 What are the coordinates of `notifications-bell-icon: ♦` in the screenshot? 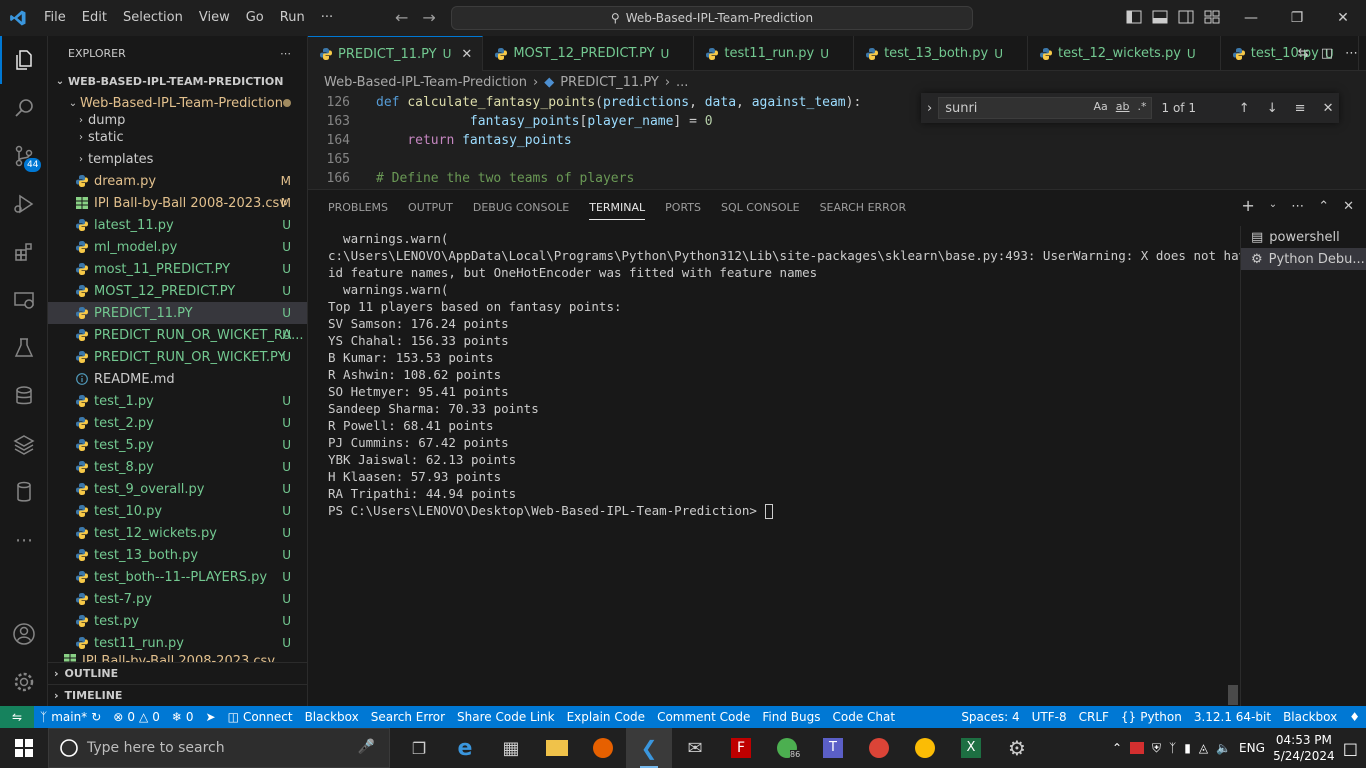 It's located at (1354, 717).